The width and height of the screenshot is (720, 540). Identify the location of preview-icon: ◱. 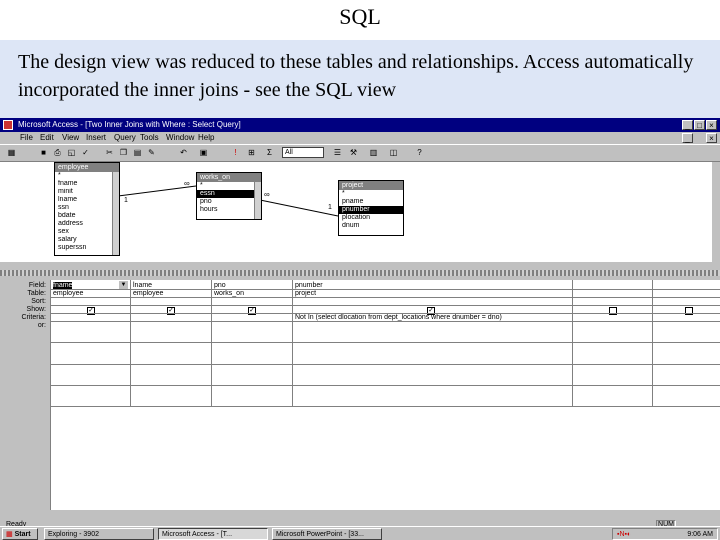
(71, 152).